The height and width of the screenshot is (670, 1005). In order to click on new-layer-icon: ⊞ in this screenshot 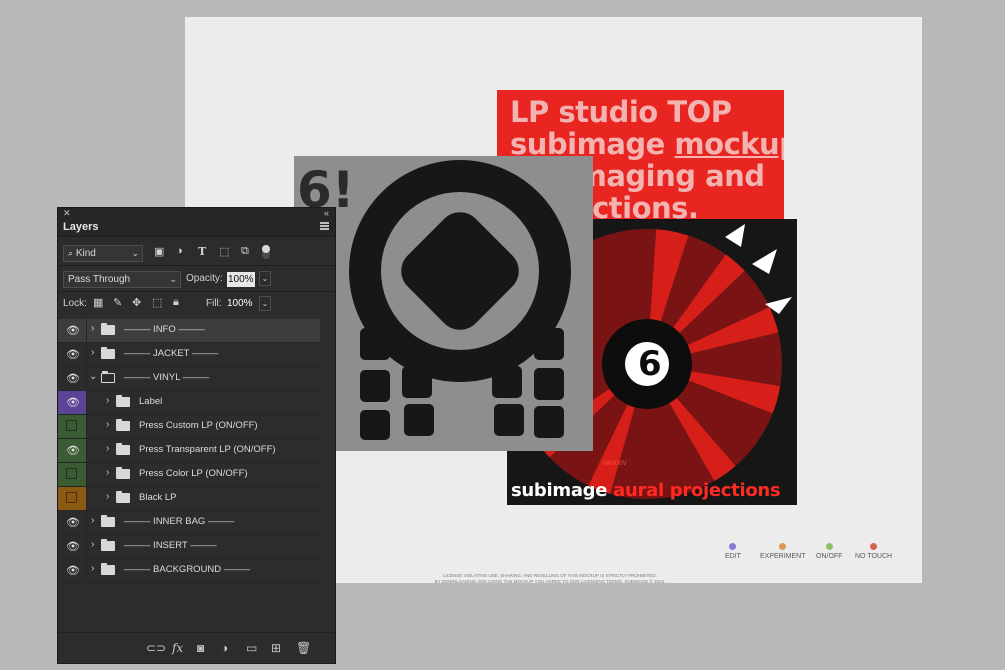, I will do `click(276, 648)`.